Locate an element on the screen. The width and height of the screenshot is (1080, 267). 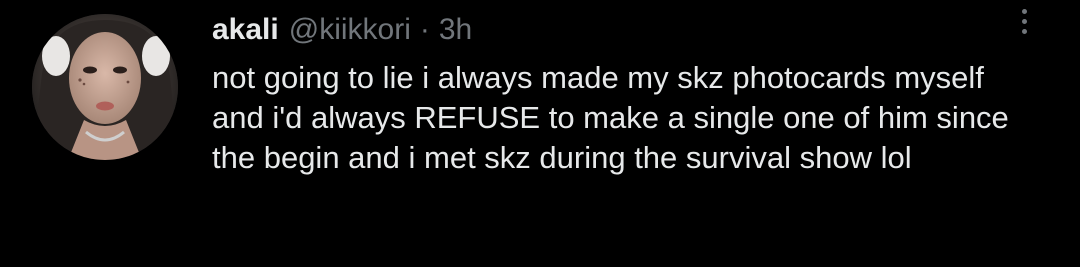
display-name: akali is located at coordinates (245, 30).